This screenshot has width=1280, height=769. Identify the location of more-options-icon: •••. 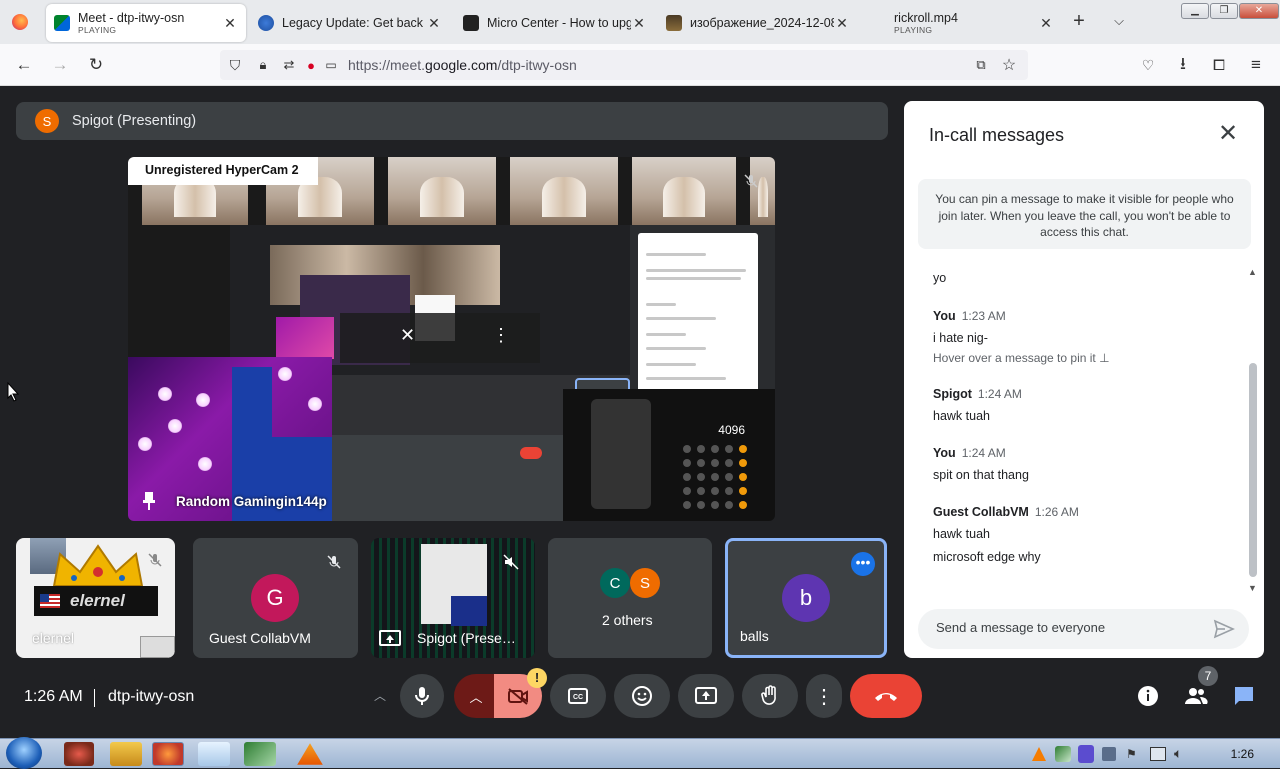
(863, 564).